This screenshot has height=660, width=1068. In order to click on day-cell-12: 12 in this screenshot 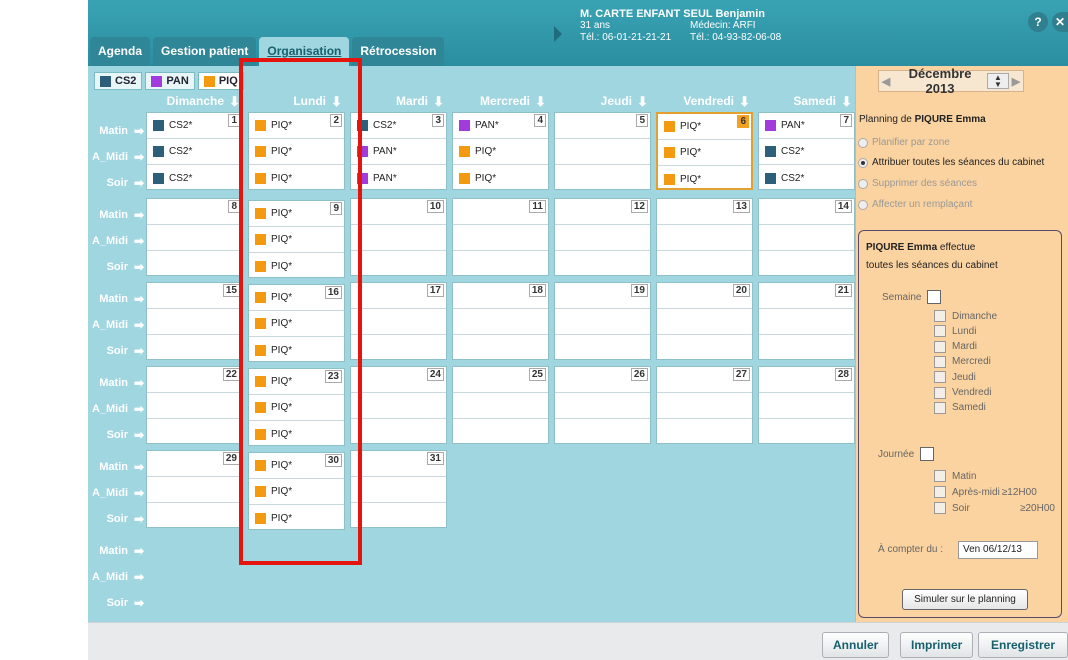, I will do `click(602, 237)`.